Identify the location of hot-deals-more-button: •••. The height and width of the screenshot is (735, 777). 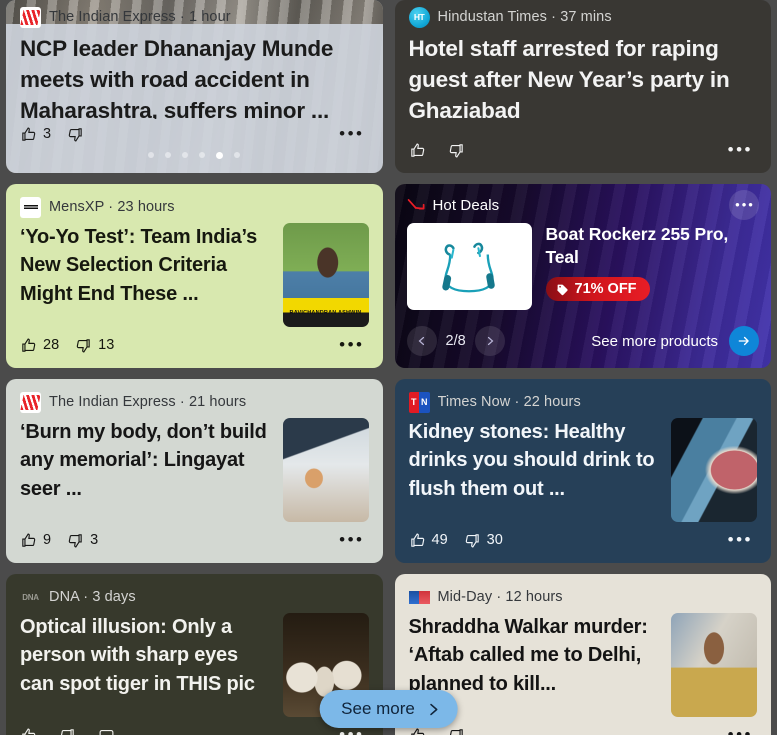
(744, 205).